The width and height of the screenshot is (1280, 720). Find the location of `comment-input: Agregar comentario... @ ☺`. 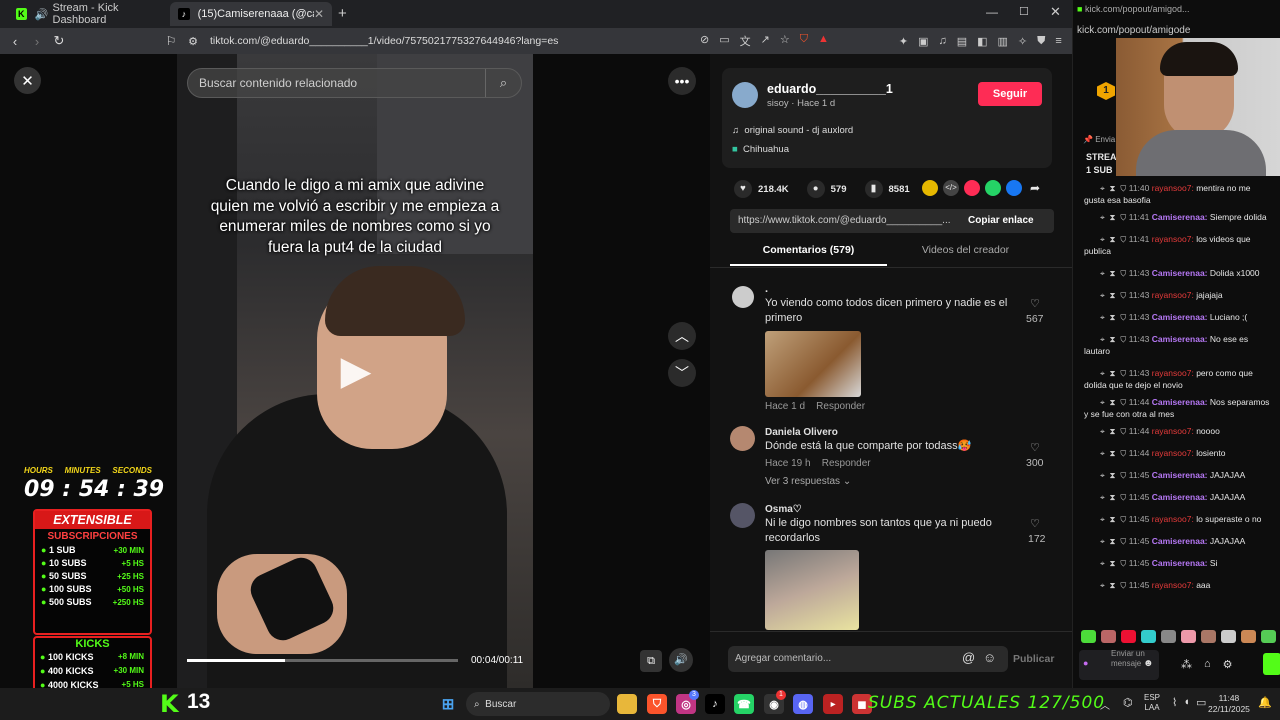

comment-input: Agregar comentario... @ ☺ is located at coordinates (868, 659).